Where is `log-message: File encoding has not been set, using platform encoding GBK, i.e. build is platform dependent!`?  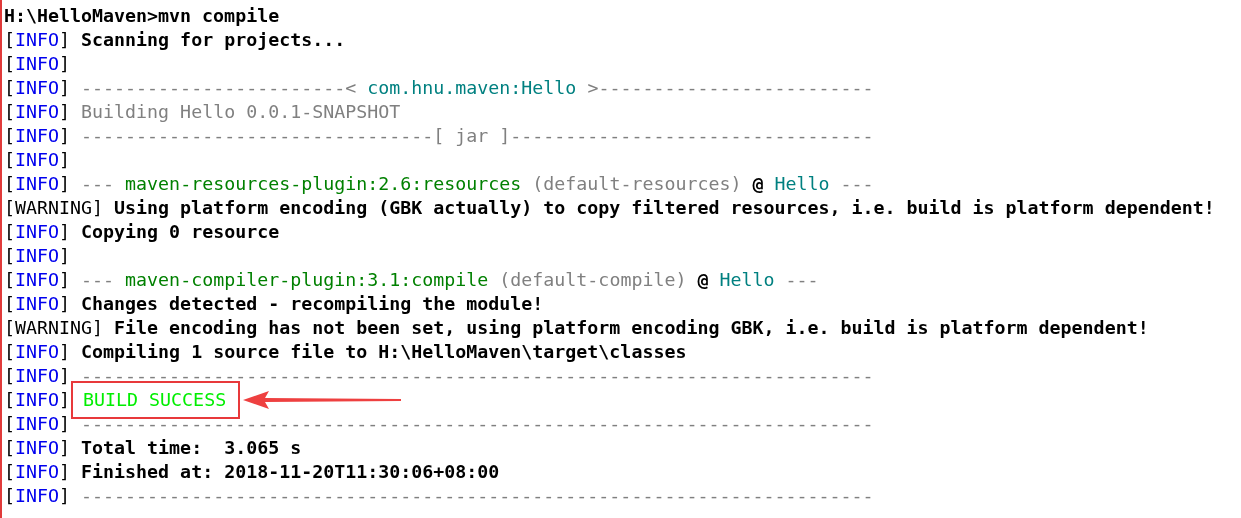
log-message: File encoding has not been set, using platform encoding GBK, i.e. build is platform dependent! is located at coordinates (631, 328).